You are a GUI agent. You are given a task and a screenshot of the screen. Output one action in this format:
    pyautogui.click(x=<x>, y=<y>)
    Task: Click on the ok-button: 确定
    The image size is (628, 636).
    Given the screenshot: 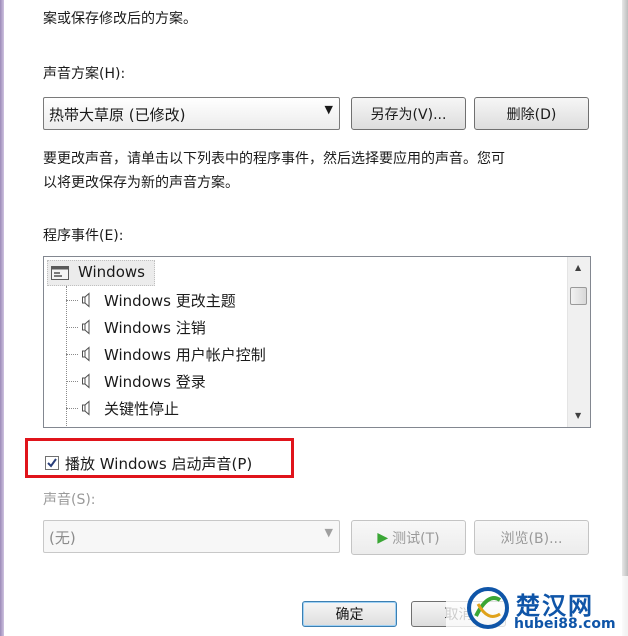 What is the action you would take?
    pyautogui.click(x=349, y=614)
    